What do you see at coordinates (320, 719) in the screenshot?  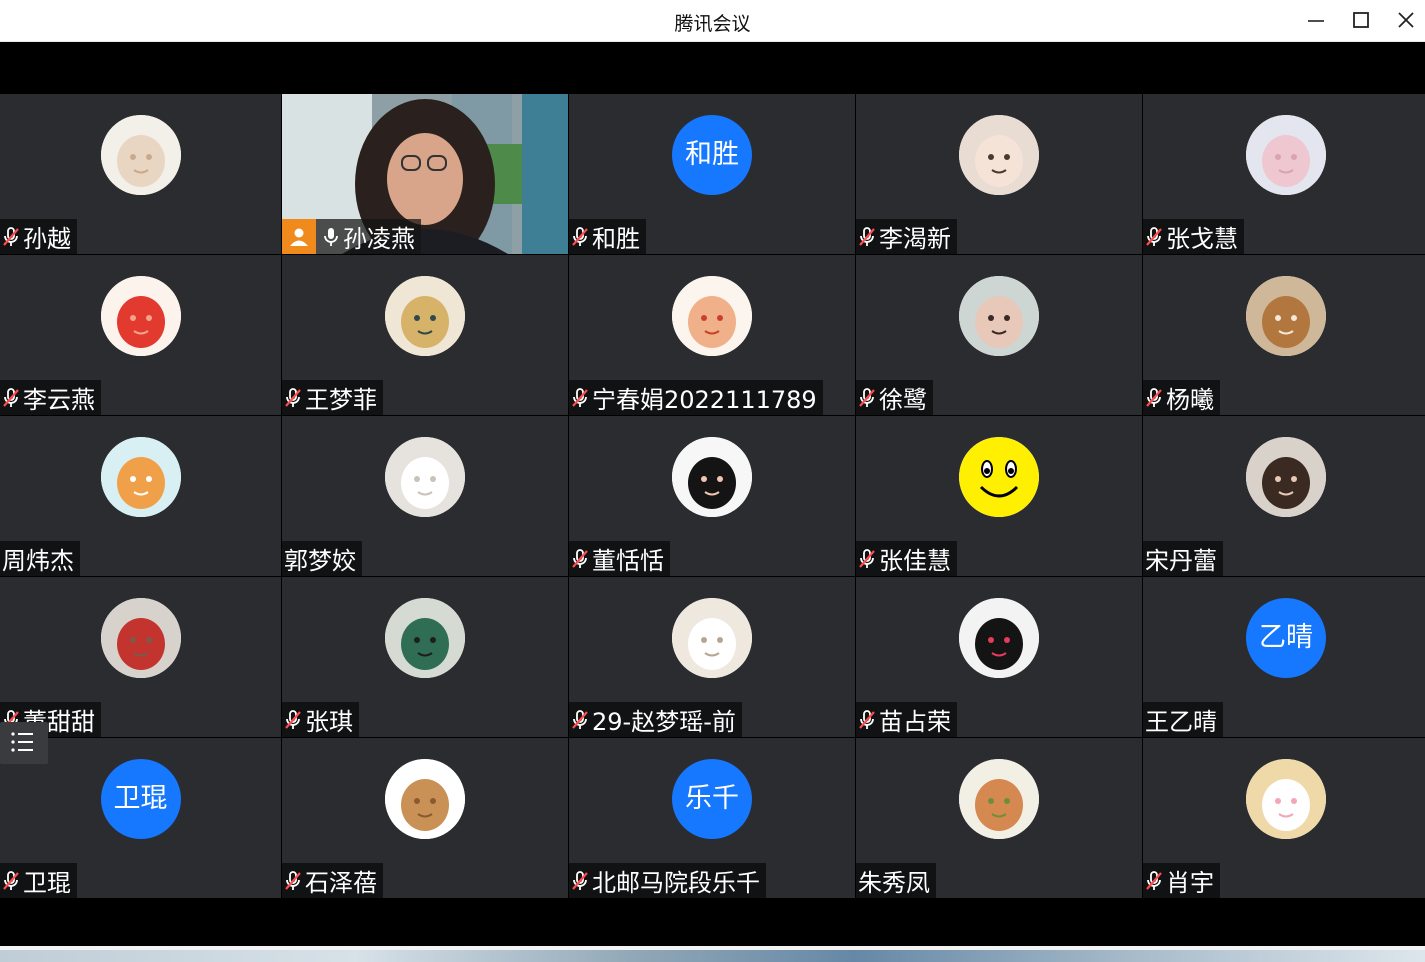 I see `participant-name-tag: 张琪` at bounding box center [320, 719].